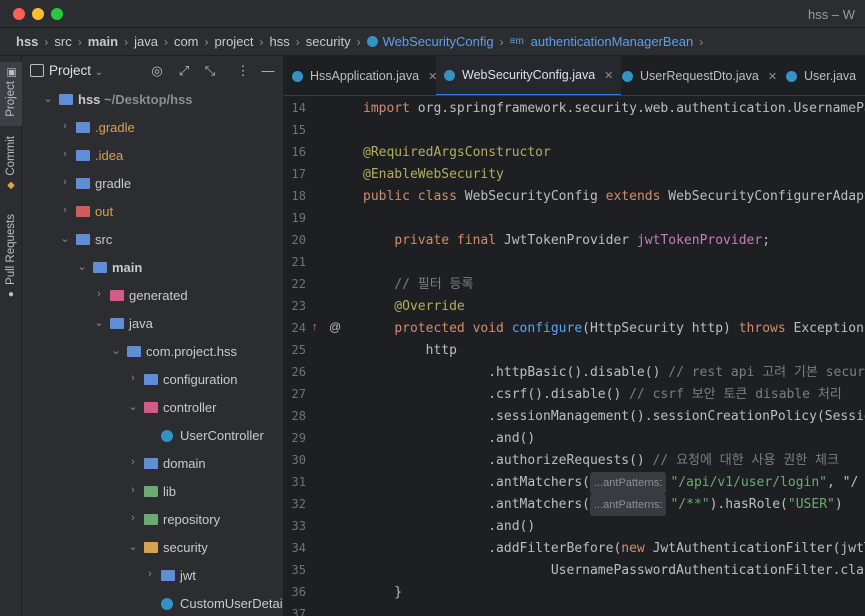 Image resolution: width=865 pixels, height=616 pixels. Describe the element at coordinates (152, 603) in the screenshot. I see `tree-item-customuserdetails: CustomUserDetailS` at that location.